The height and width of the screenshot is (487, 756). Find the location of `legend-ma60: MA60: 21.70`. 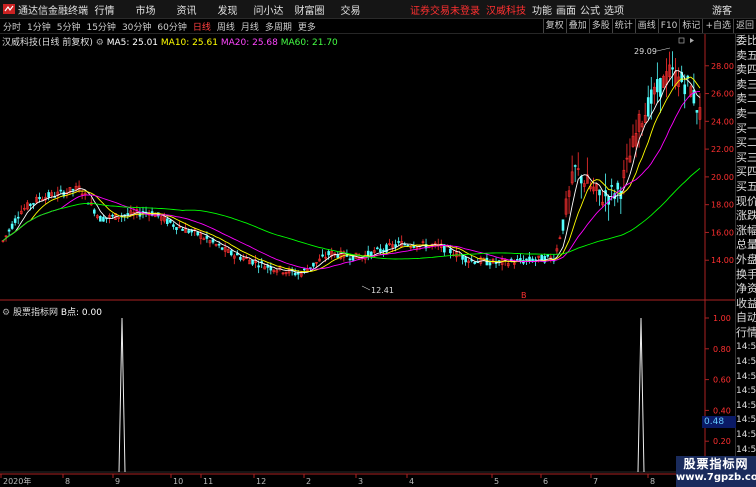

legend-ma60: MA60: 21.70 is located at coordinates (309, 43).